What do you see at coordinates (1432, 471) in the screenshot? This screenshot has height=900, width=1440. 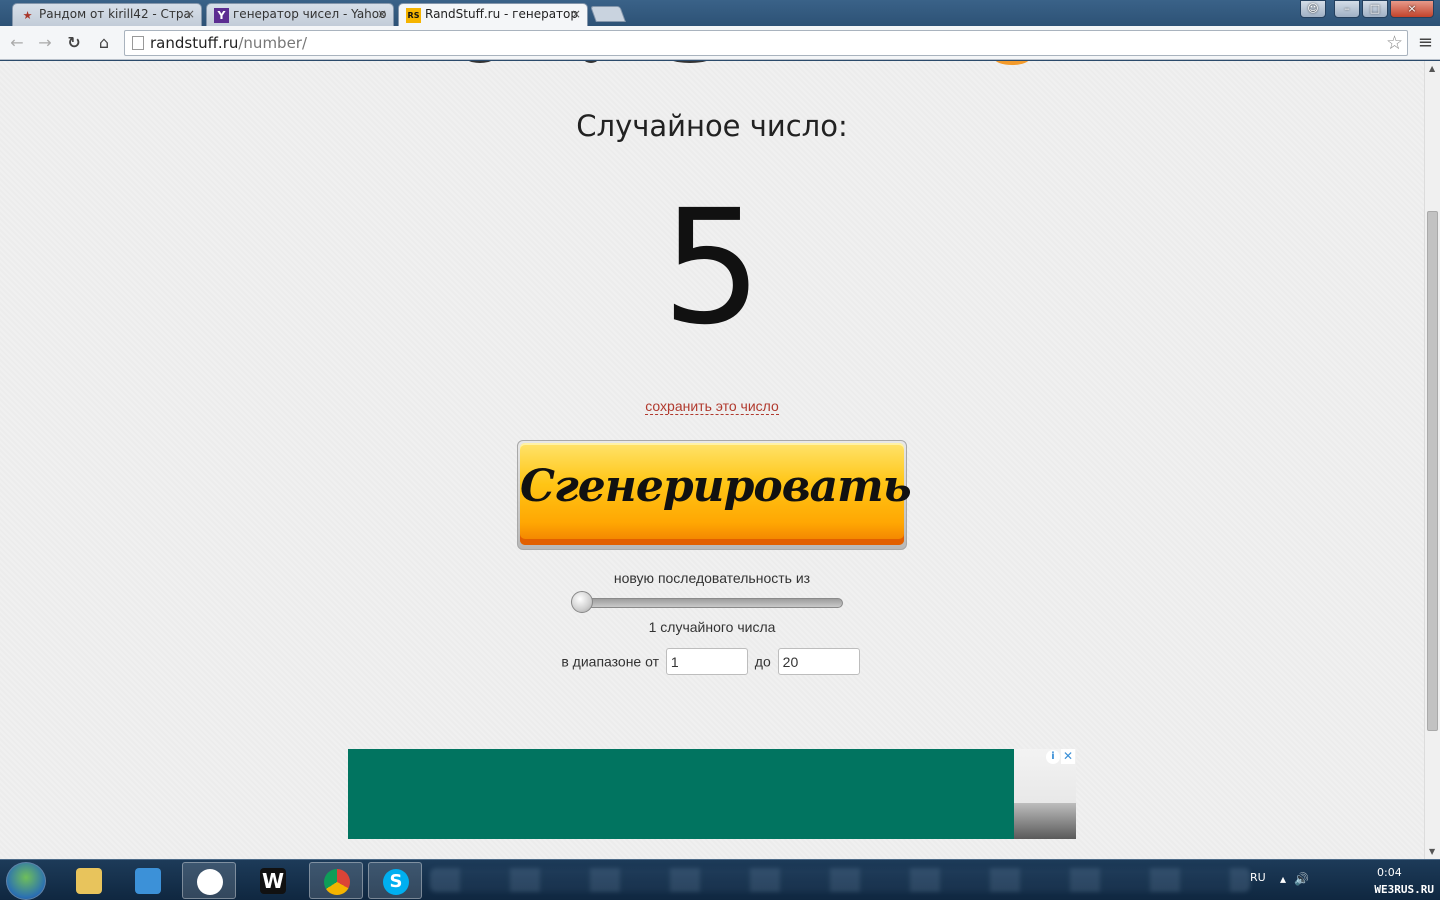 I see `scrollbar-thumb` at bounding box center [1432, 471].